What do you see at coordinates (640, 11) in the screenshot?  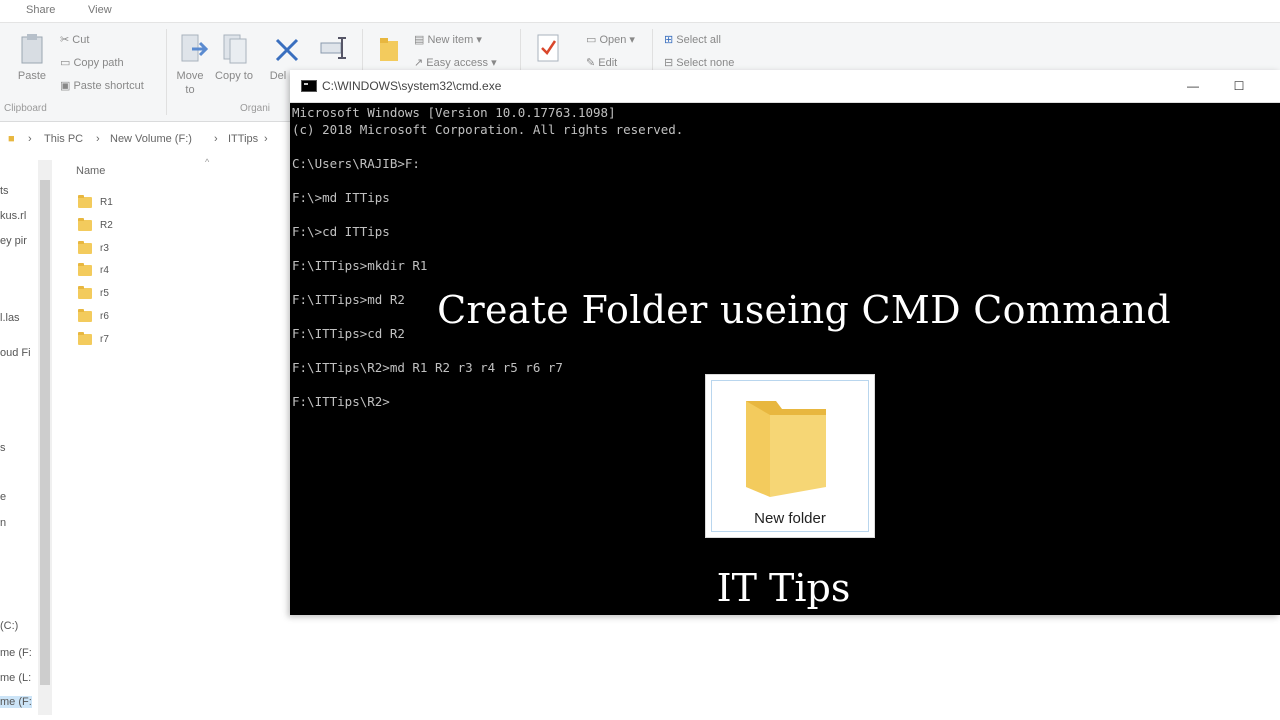 I see `ribbon-tabs: Share View` at bounding box center [640, 11].